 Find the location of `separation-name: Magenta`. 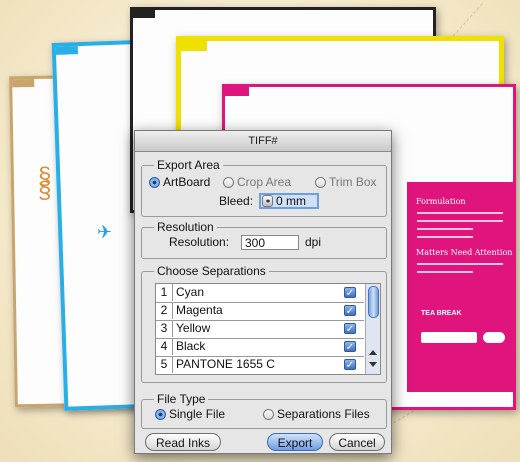

separation-name: Magenta is located at coordinates (199, 310).